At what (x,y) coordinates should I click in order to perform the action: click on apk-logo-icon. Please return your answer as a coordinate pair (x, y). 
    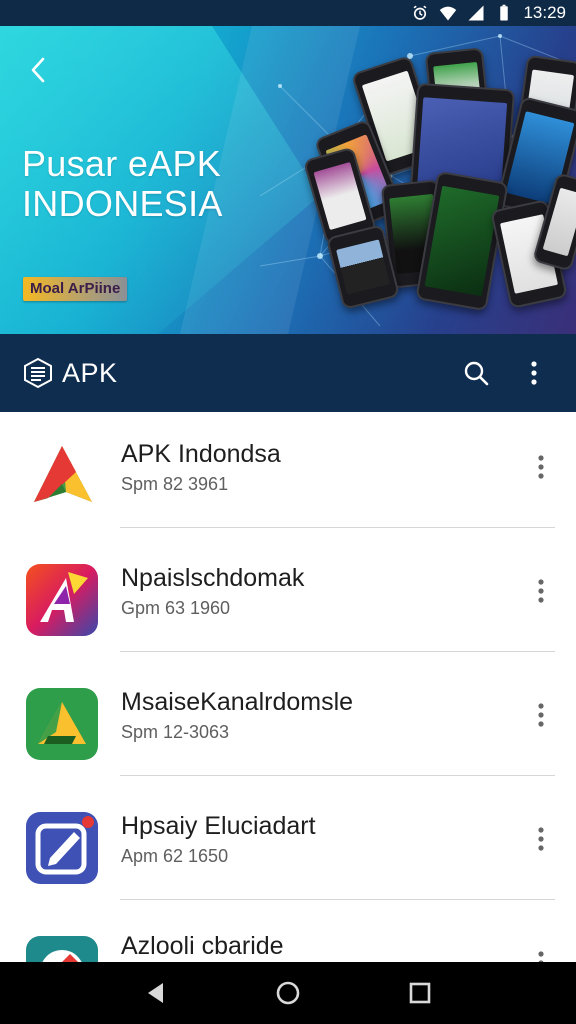
    Looking at the image, I should click on (38, 373).